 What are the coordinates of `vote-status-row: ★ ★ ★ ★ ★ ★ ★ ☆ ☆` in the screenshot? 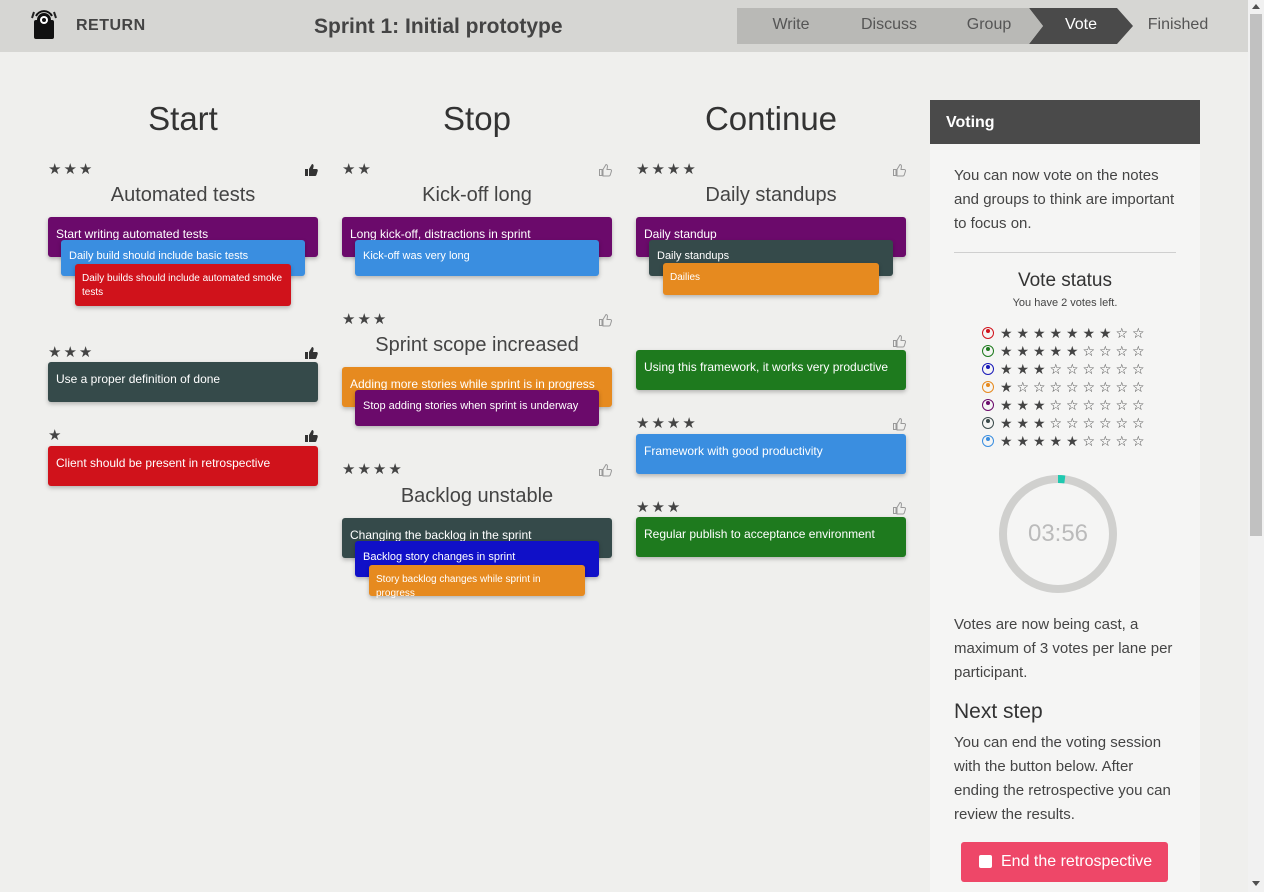 It's located at (1064, 333).